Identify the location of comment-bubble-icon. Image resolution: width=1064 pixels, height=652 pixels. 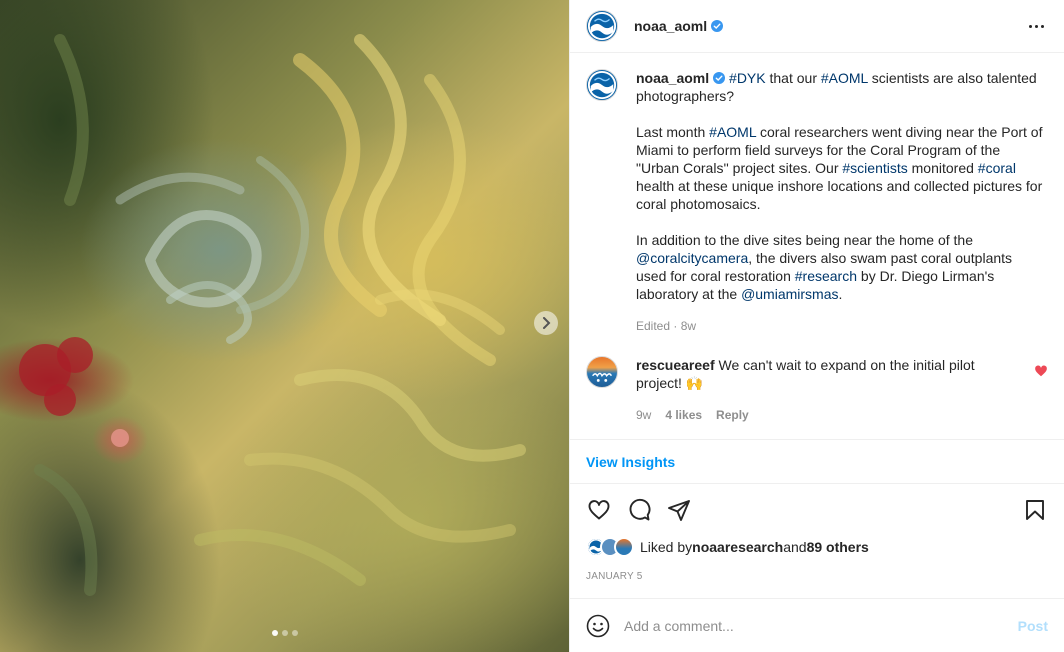
(640, 509).